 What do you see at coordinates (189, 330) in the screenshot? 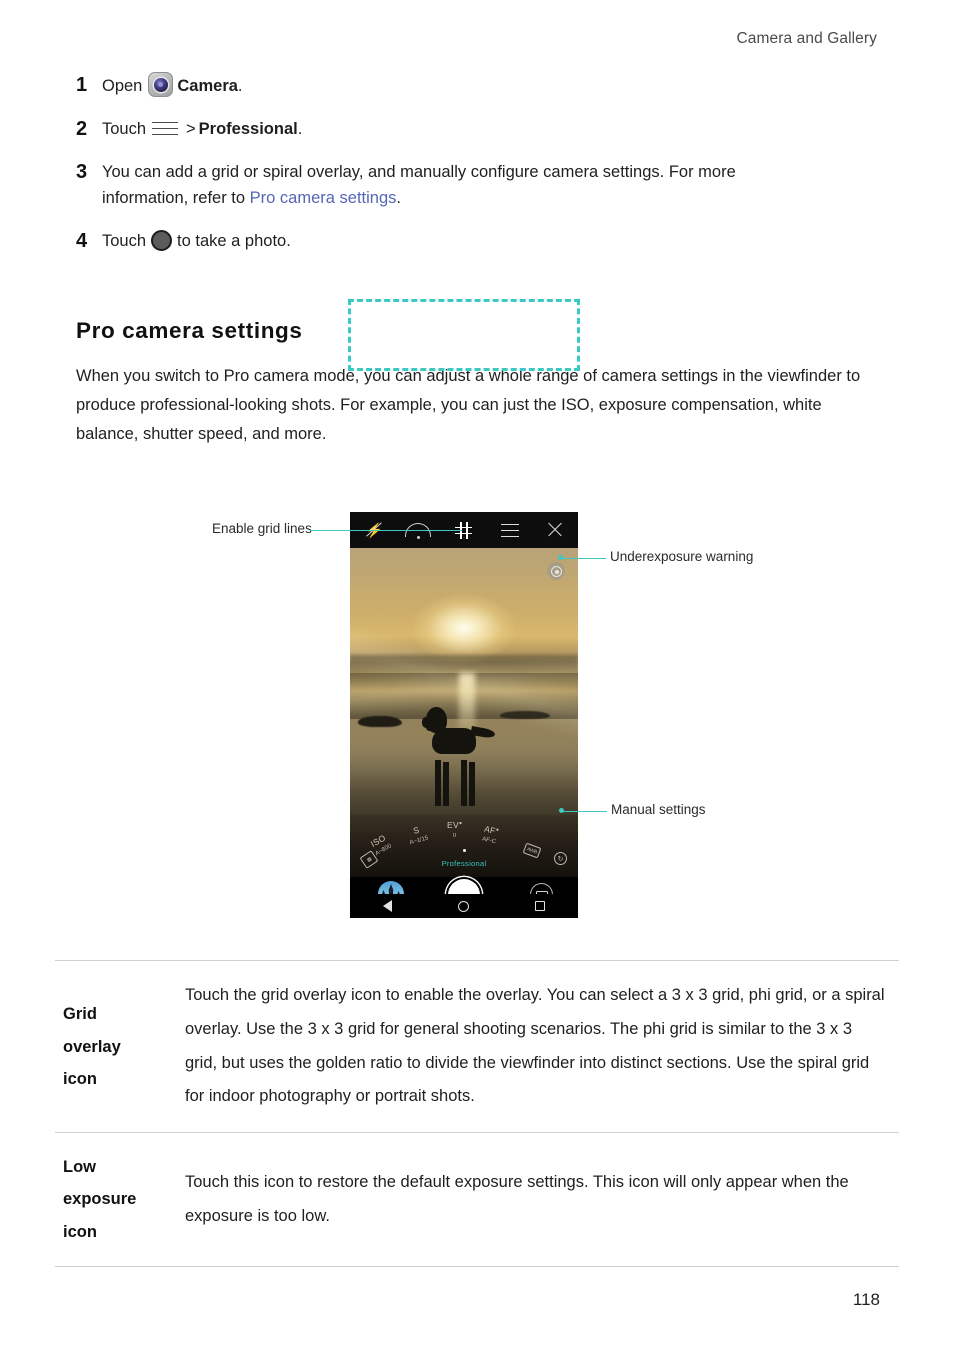
I see `section-heading: Pro camera settings` at bounding box center [189, 330].